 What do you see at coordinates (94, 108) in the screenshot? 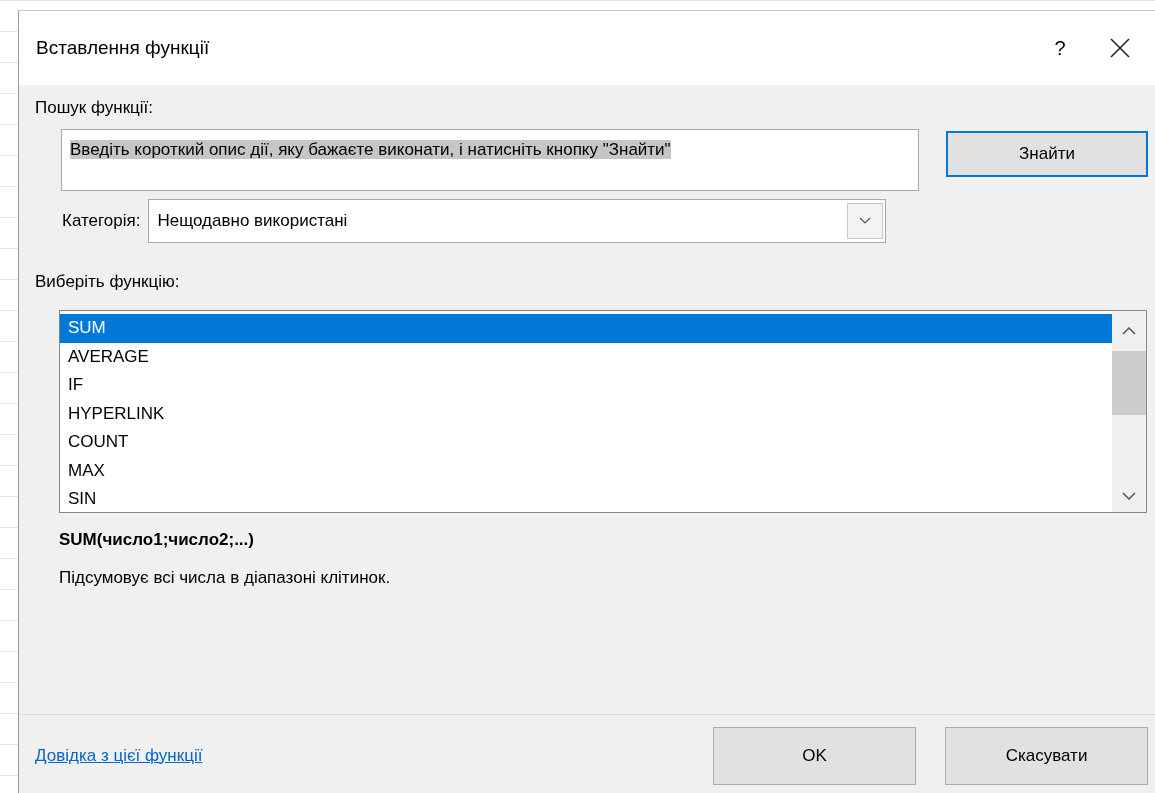
I see `search-label: Пошук функції:` at bounding box center [94, 108].